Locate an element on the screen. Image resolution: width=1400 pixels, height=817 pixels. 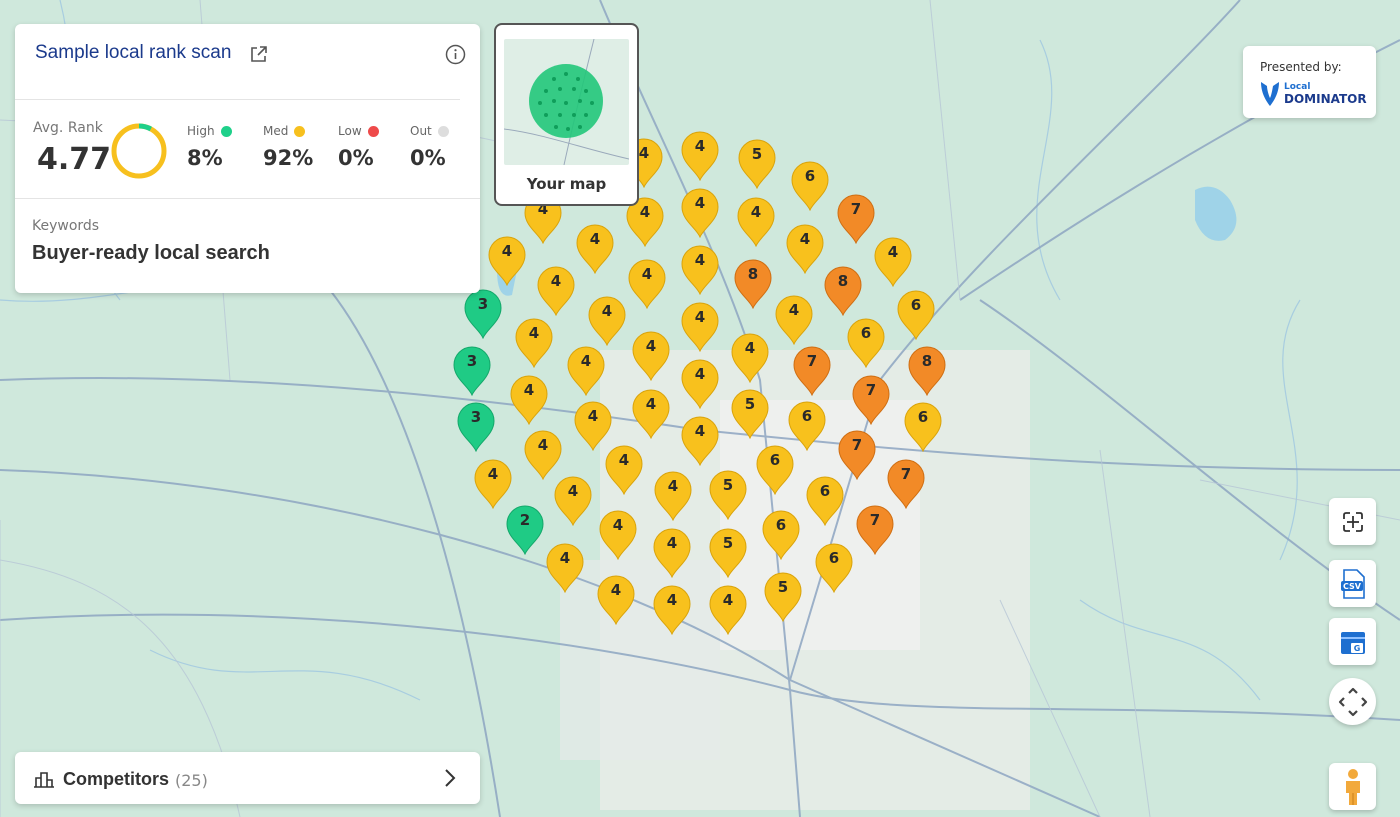
external-link-icon is located at coordinates (259, 54).